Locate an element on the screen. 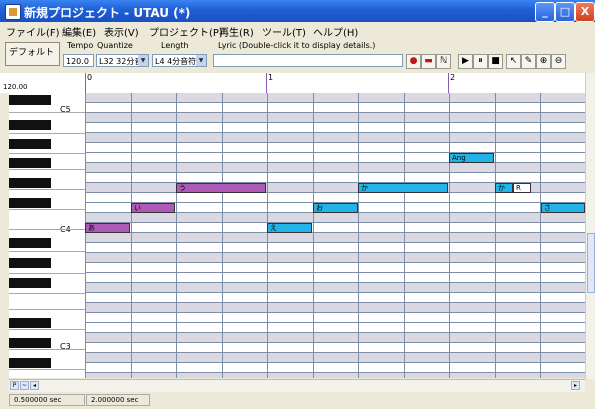  pause-icon: ⏸ is located at coordinates (480, 61).